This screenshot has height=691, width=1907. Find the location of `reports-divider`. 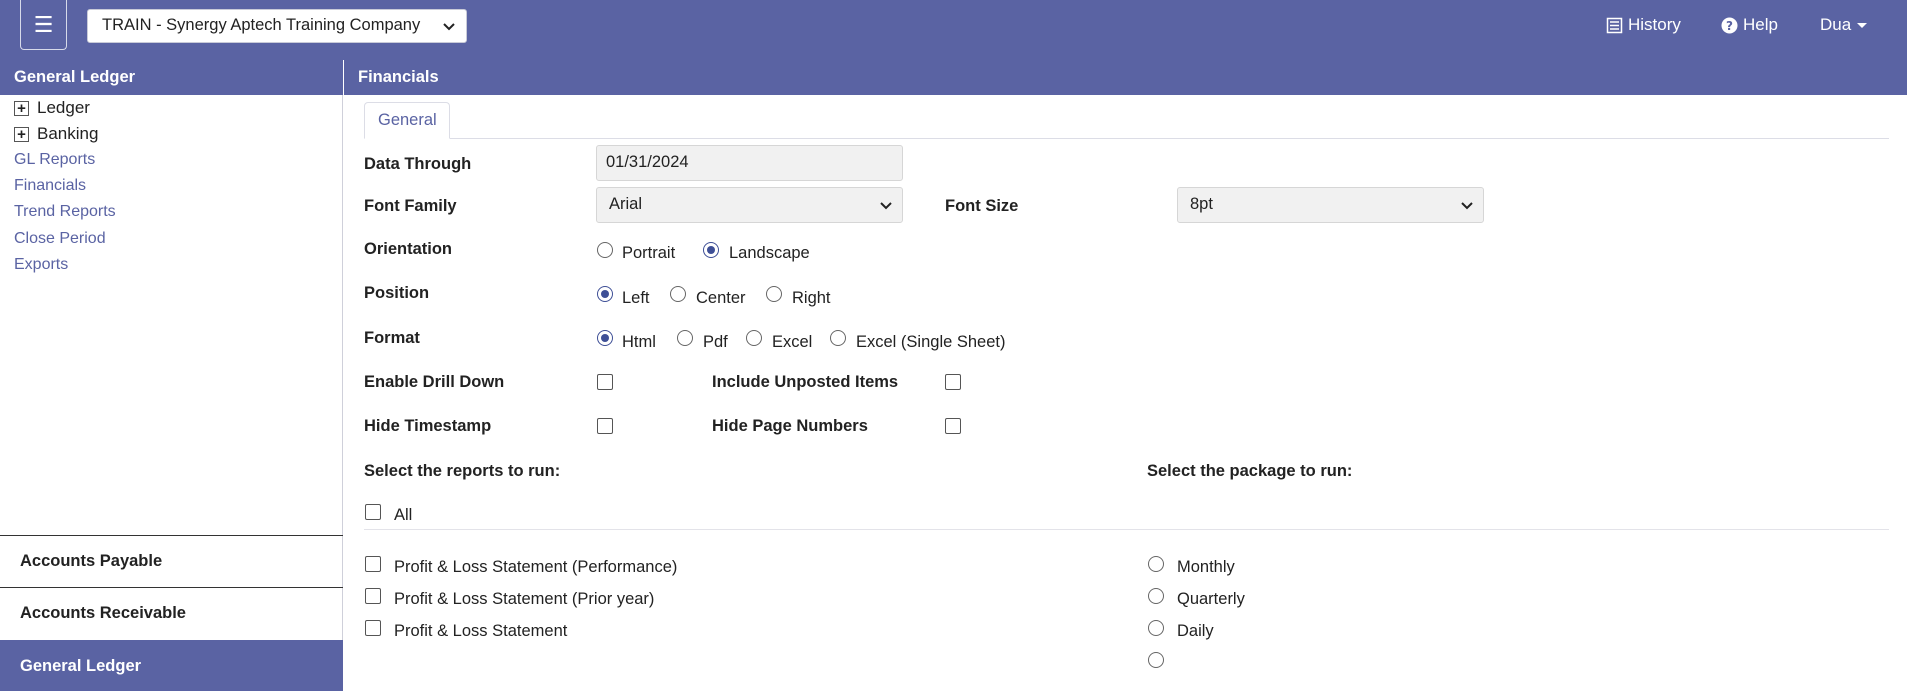

reports-divider is located at coordinates (1126, 529).